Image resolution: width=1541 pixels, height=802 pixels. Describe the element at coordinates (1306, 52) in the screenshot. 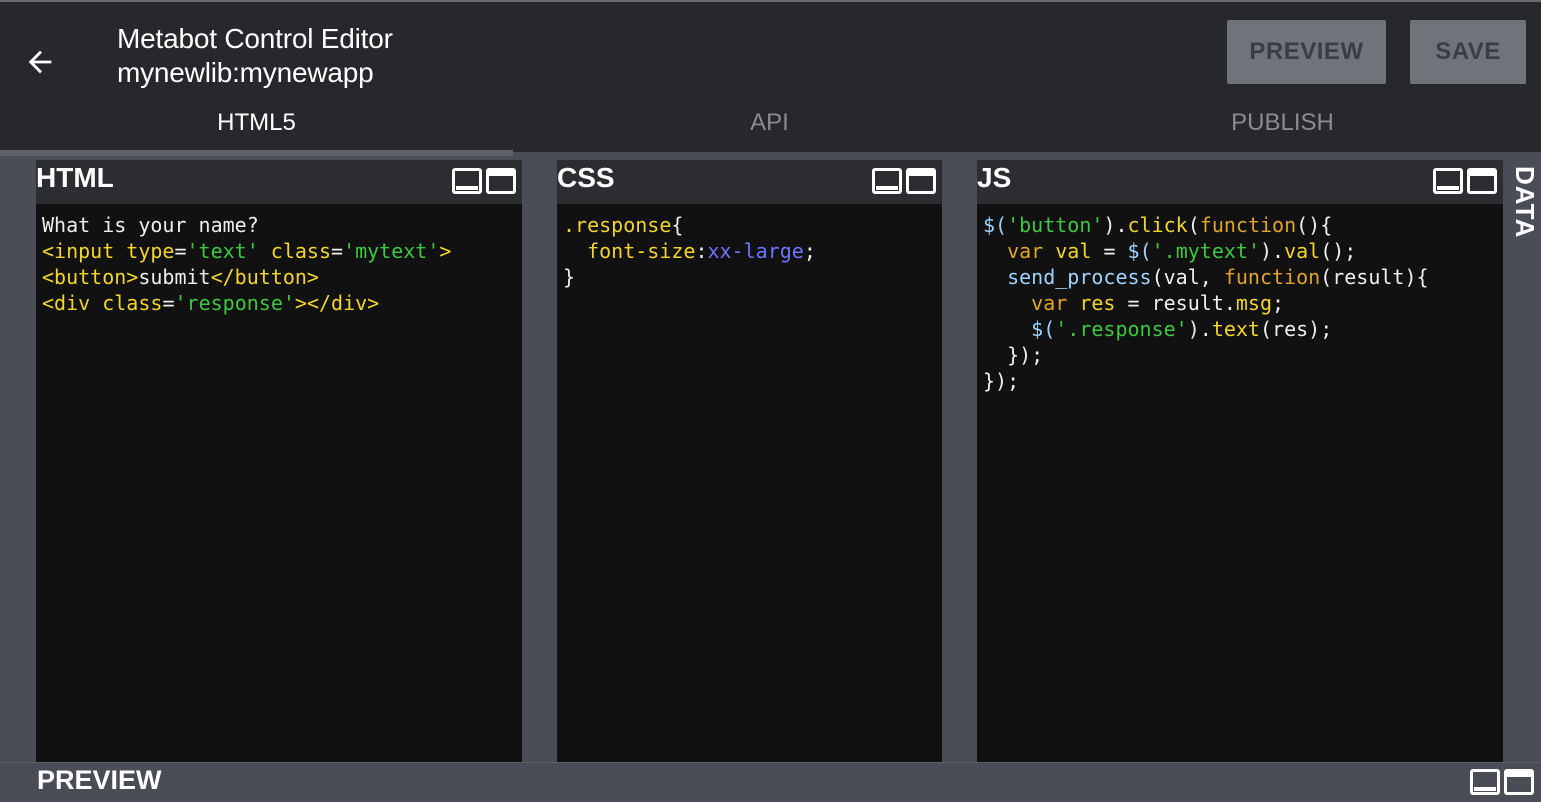

I see `preview-button: PREVIEW` at that location.